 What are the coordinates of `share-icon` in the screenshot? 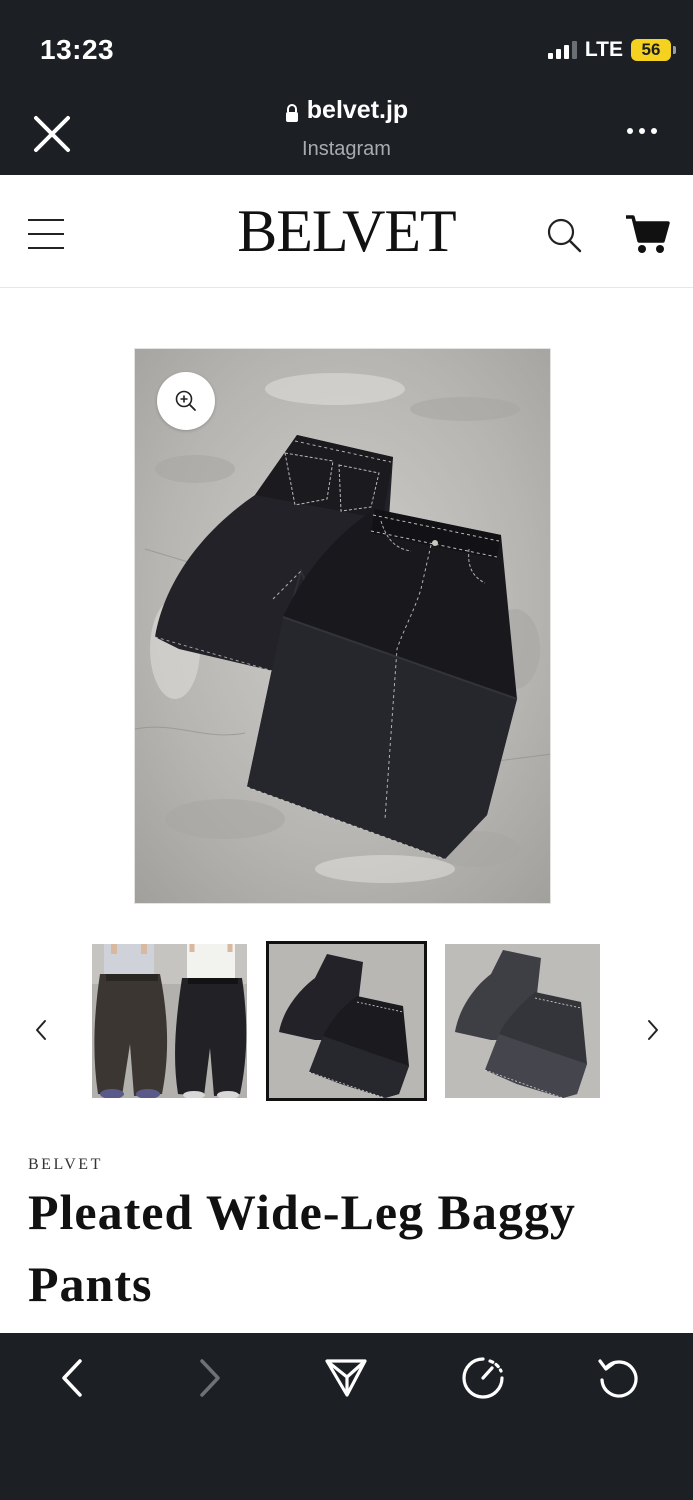 It's located at (346, 1378).